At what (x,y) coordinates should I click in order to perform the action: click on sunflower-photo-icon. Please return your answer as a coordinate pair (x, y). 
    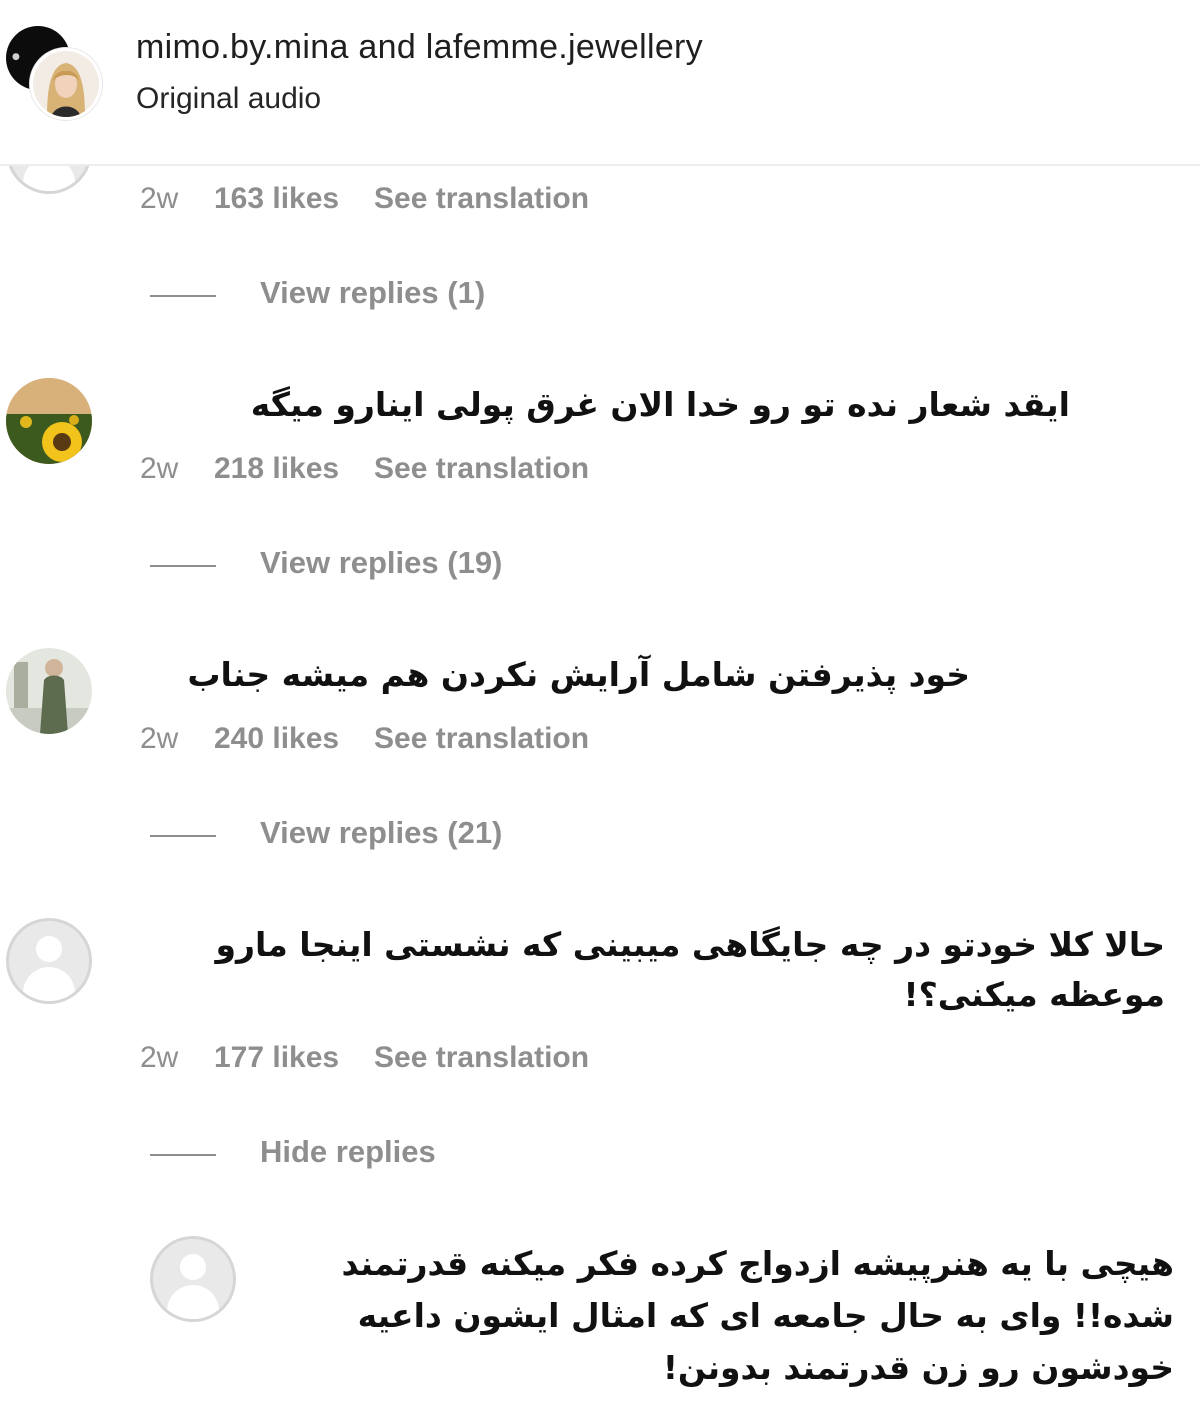
    Looking at the image, I should click on (49, 421).